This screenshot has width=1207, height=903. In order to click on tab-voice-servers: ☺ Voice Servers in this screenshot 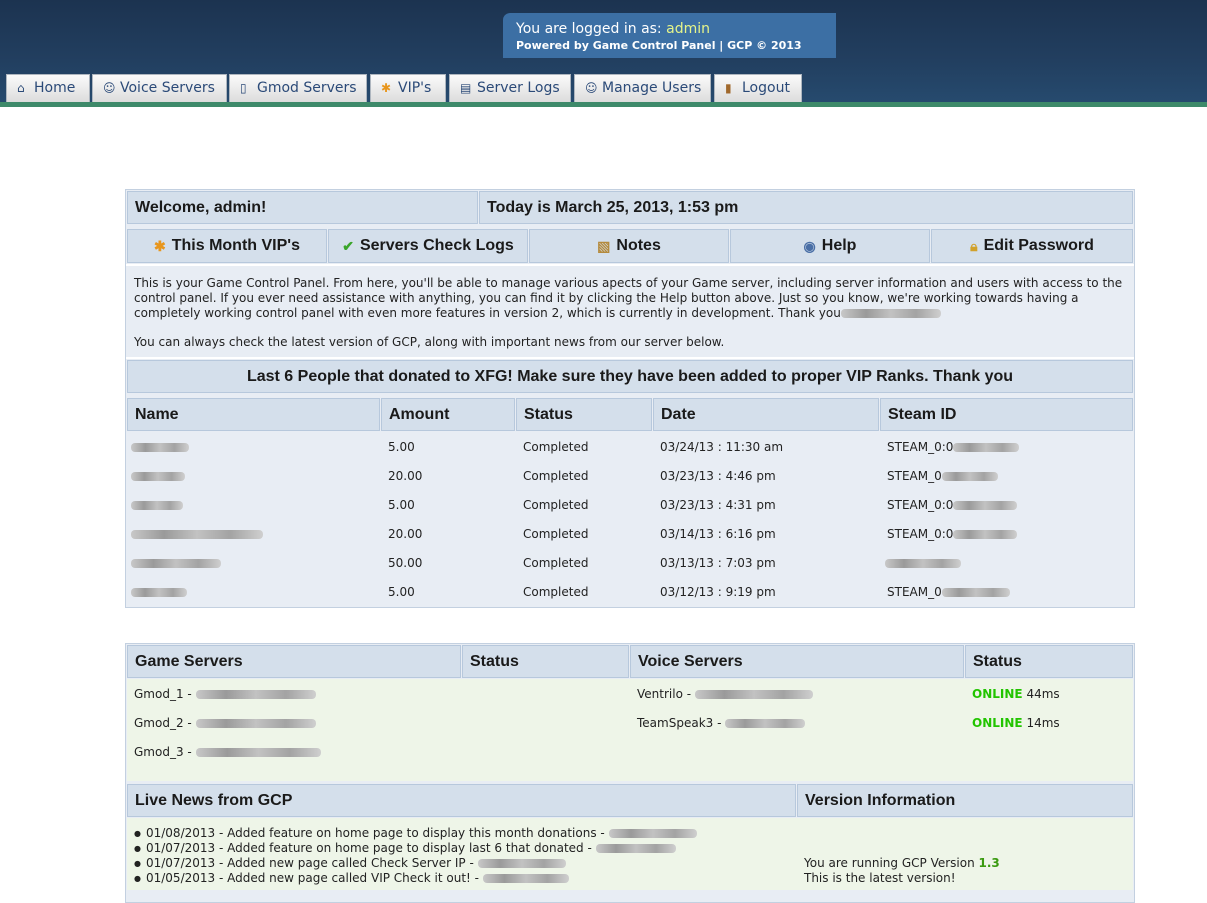, I will do `click(159, 88)`.